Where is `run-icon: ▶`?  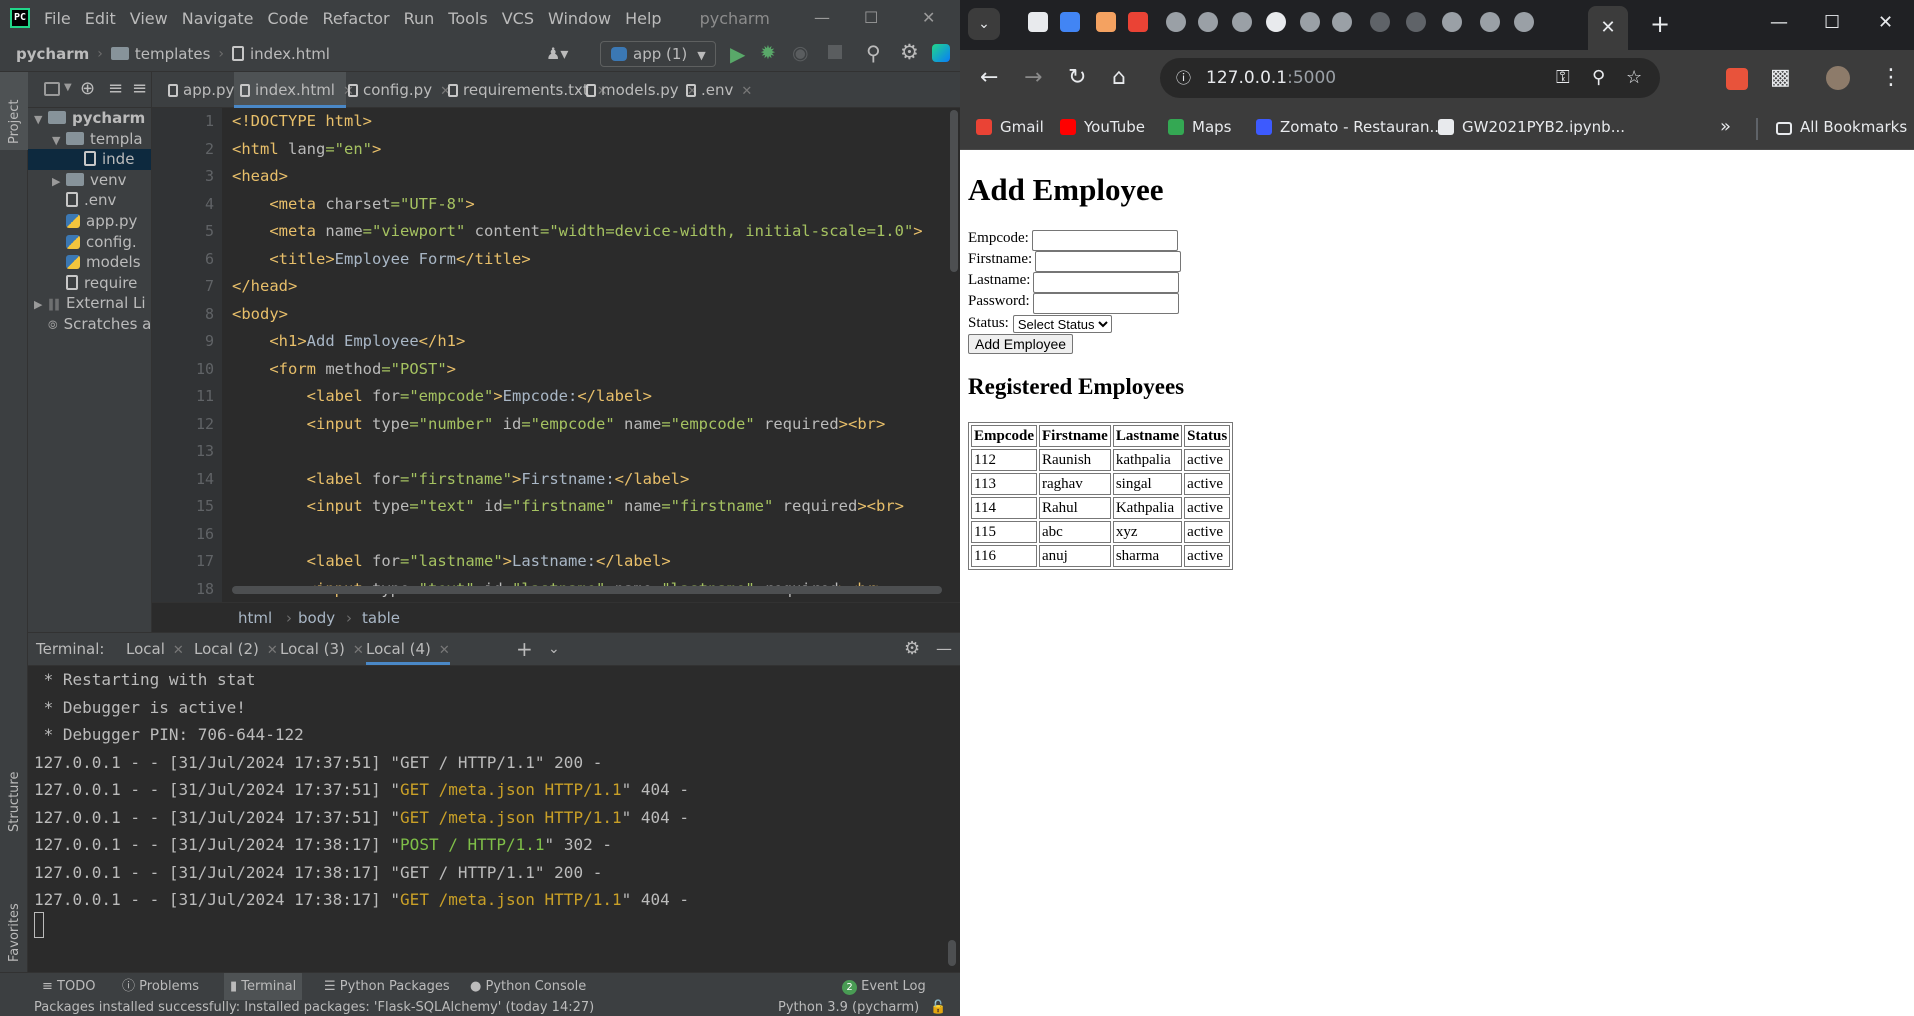
run-icon: ▶ is located at coordinates (737, 54).